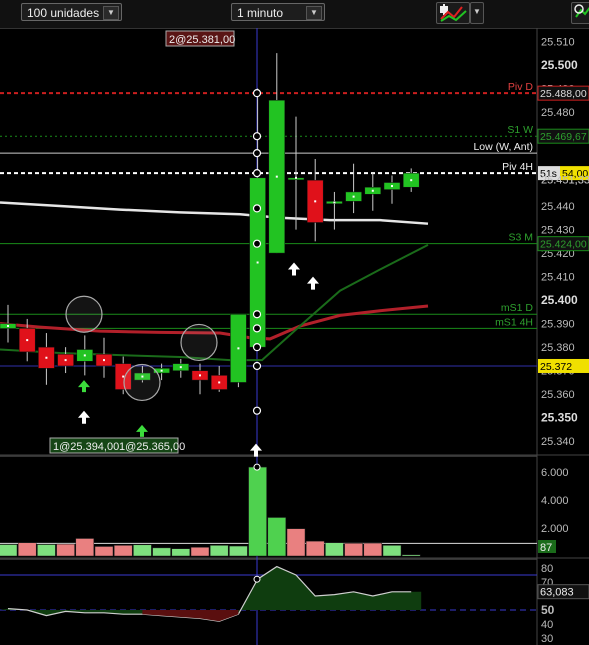  What do you see at coordinates (555, 501) in the screenshot?
I see `volume-tick-label: 4.000` at bounding box center [555, 501].